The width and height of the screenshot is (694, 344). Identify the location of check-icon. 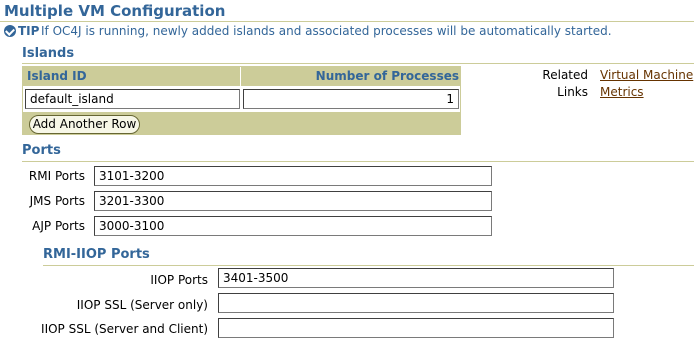
(10, 31).